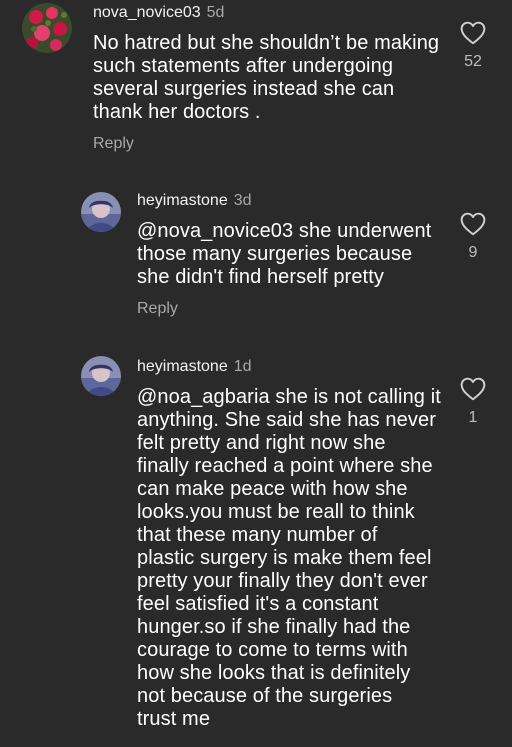 This screenshot has height=747, width=512. What do you see at coordinates (286, 420) in the screenshot?
I see `comment-line: anything. She said she has never` at bounding box center [286, 420].